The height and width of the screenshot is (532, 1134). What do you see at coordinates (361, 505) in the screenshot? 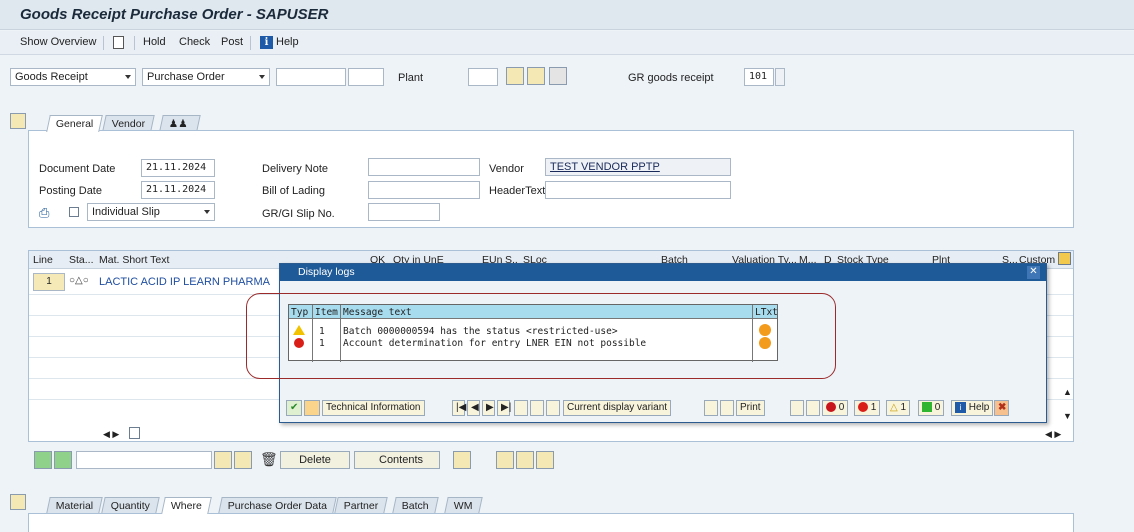
I see `tab-partner: Partner` at bounding box center [361, 505].